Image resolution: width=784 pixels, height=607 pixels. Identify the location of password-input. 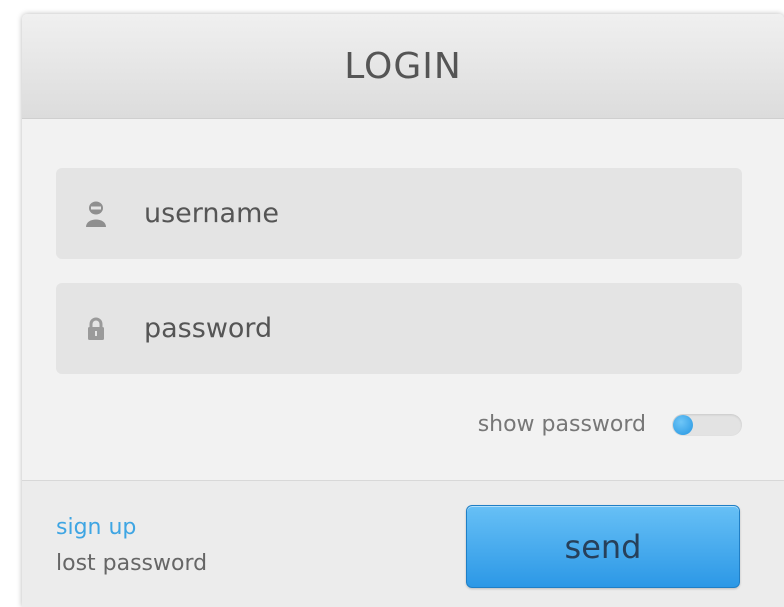
(414, 328).